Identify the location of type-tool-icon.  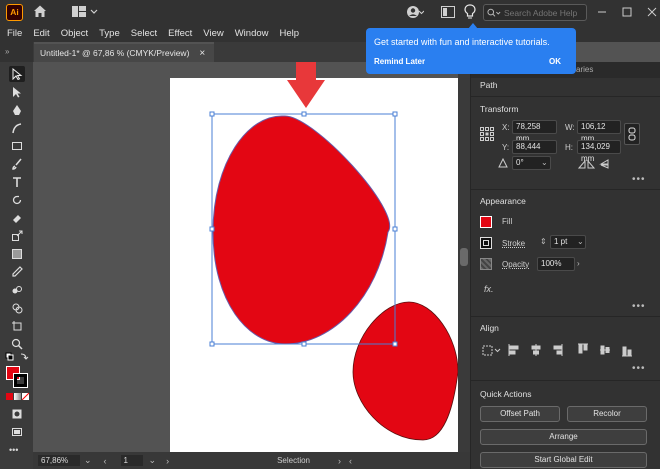
(17, 182).